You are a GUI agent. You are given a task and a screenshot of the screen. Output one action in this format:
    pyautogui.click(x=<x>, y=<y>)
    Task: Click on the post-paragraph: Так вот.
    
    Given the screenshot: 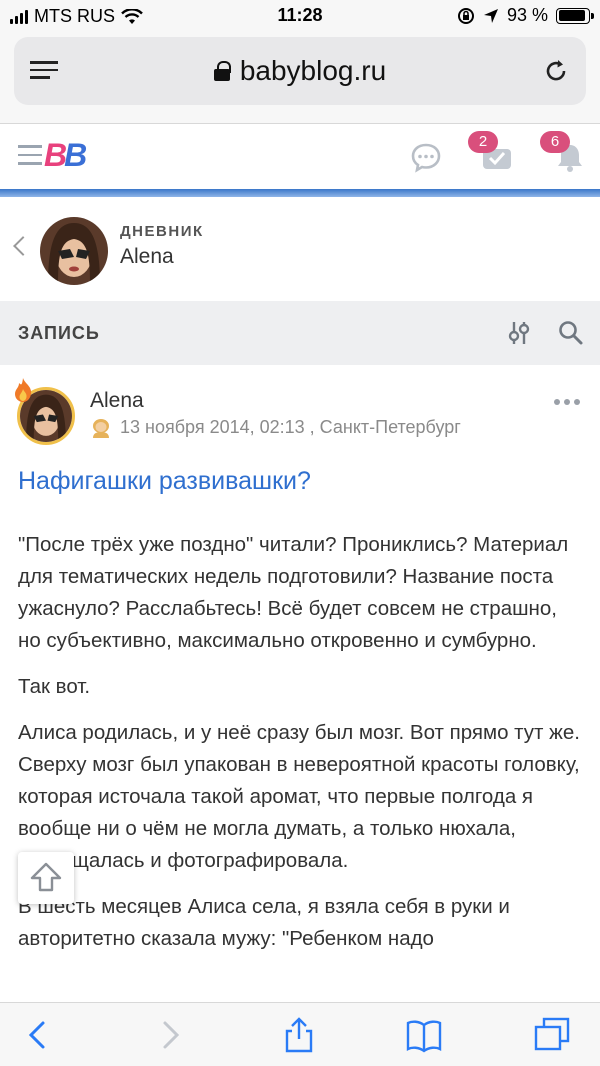 What is the action you would take?
    pyautogui.click(x=54, y=686)
    